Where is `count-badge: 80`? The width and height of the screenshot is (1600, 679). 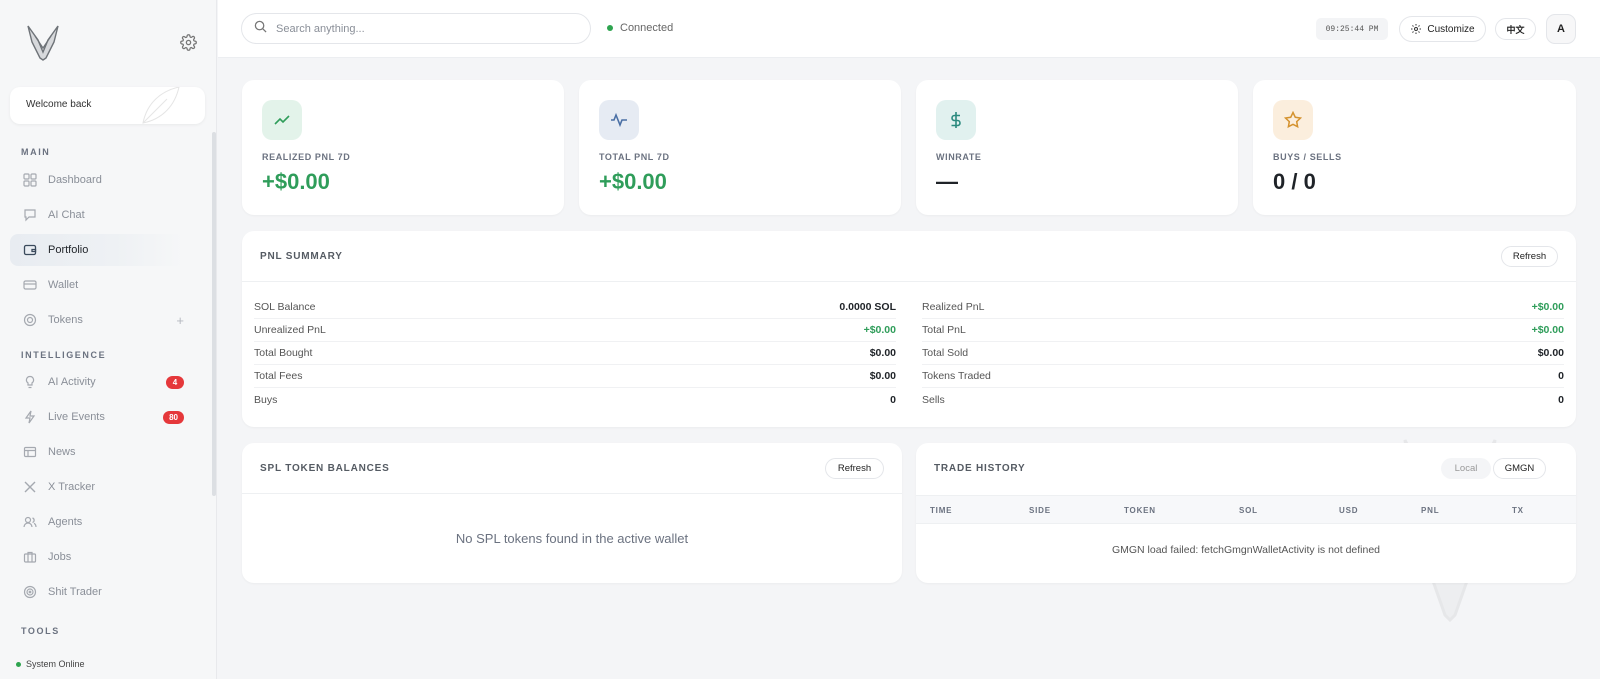 count-badge: 80 is located at coordinates (173, 417).